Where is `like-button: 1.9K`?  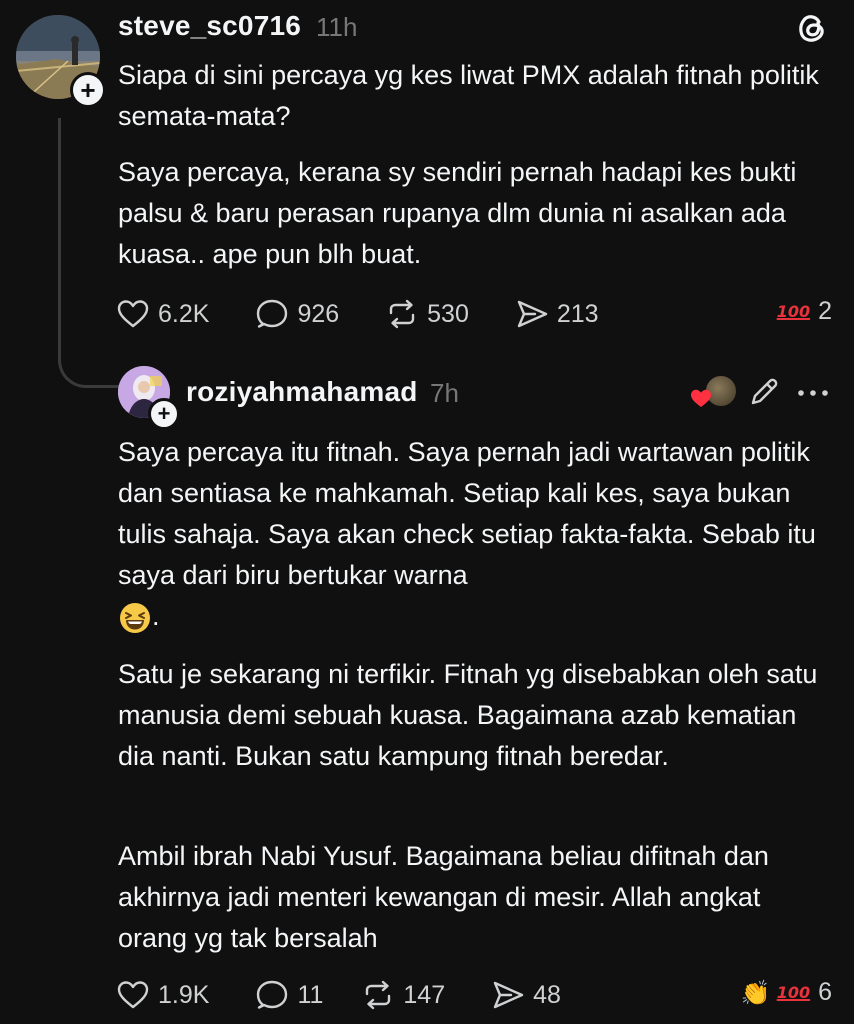 like-button: 1.9K is located at coordinates (162, 995).